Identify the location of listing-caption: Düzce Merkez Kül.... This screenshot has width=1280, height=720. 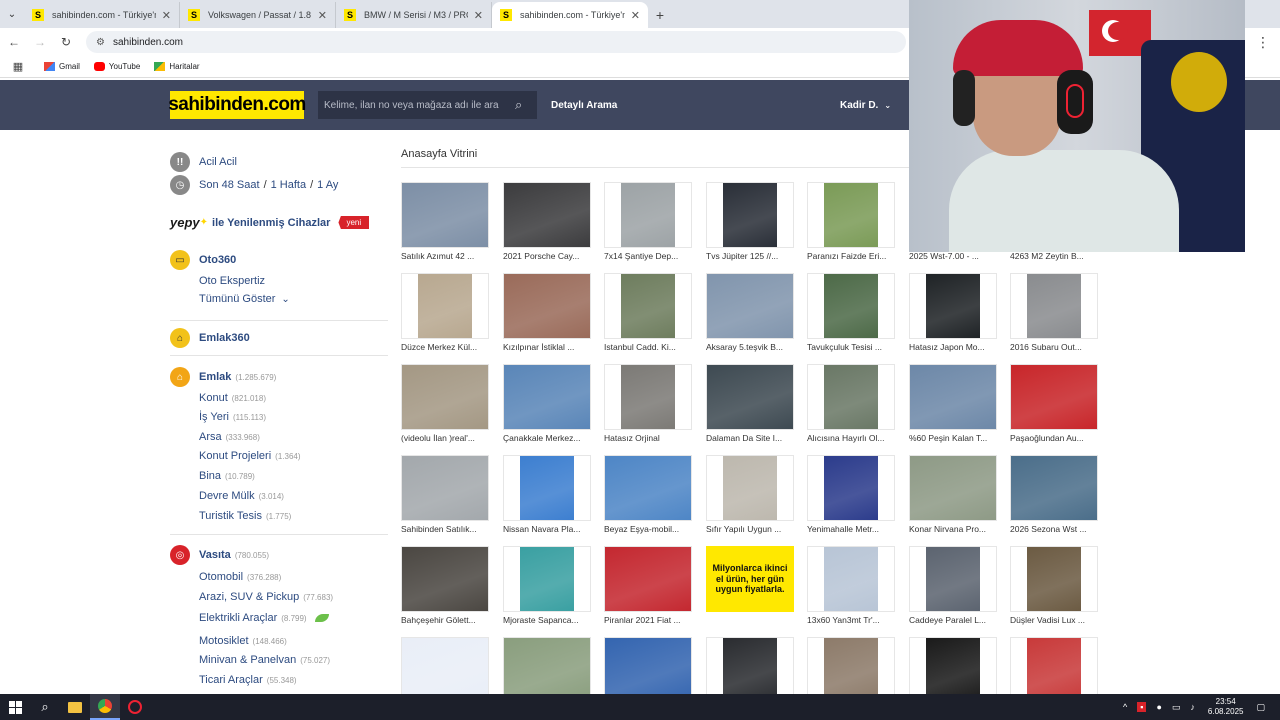
(447, 347).